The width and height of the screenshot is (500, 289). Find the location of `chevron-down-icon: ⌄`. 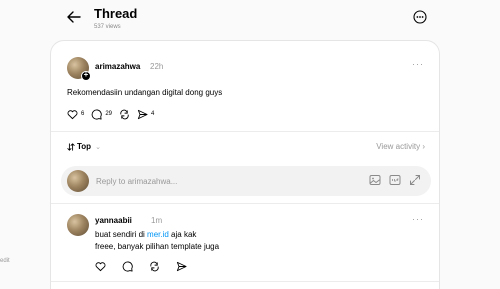

chevron-down-icon: ⌄ is located at coordinates (98, 147).